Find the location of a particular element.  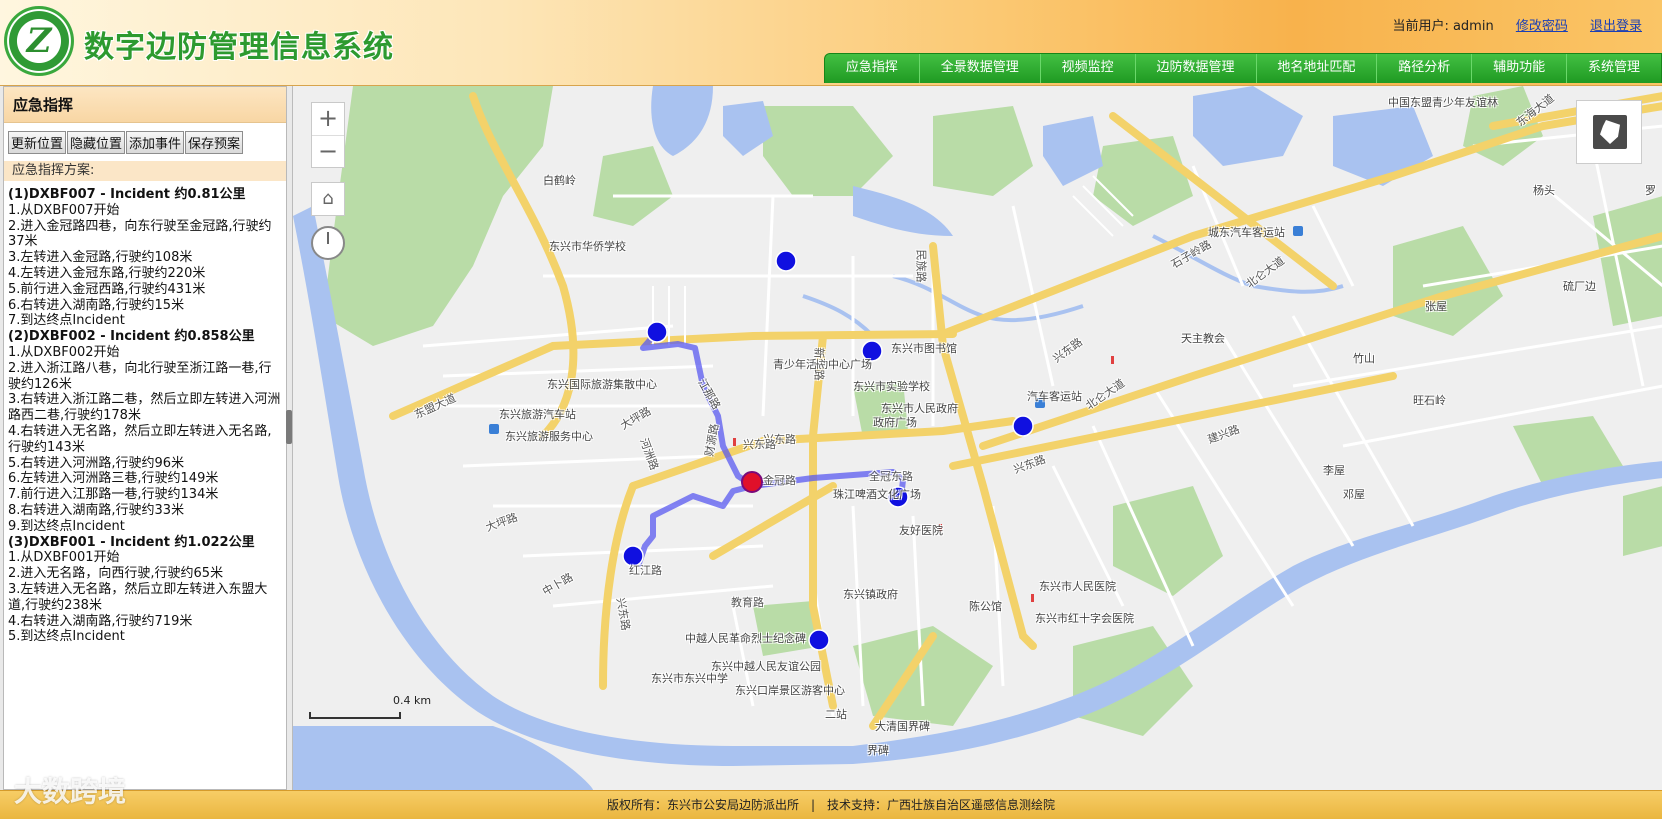

nav-tools: 辅助功能 is located at coordinates (1518, 68).